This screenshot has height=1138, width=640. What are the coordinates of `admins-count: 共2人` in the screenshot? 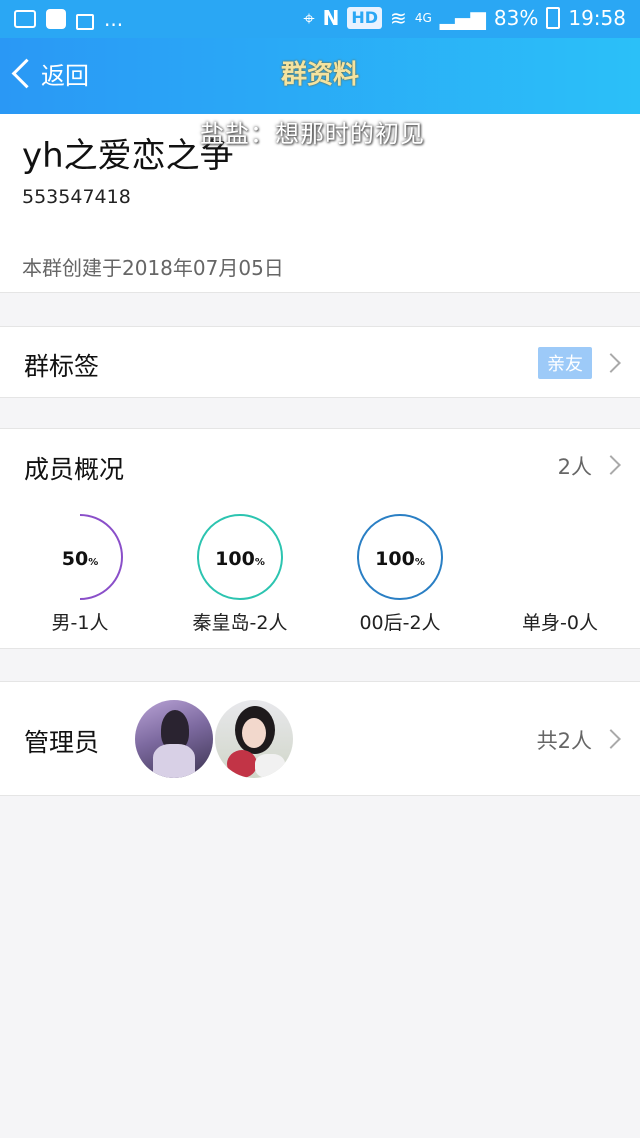 It's located at (564, 741).